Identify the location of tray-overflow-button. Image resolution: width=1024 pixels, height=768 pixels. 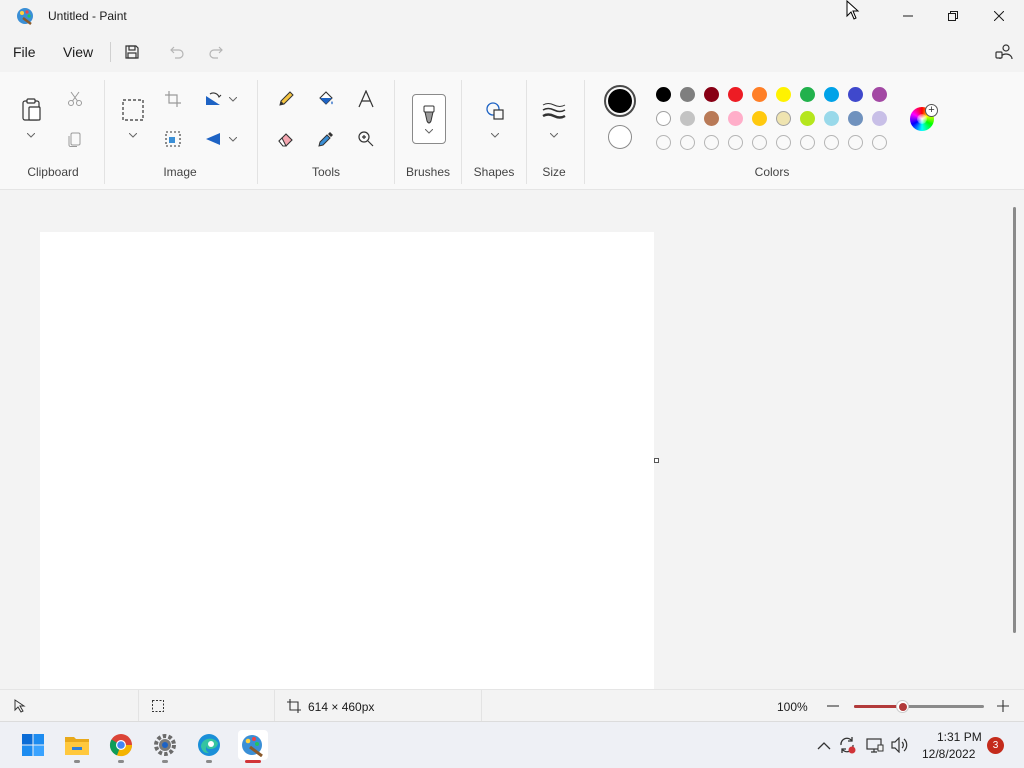
(824, 745).